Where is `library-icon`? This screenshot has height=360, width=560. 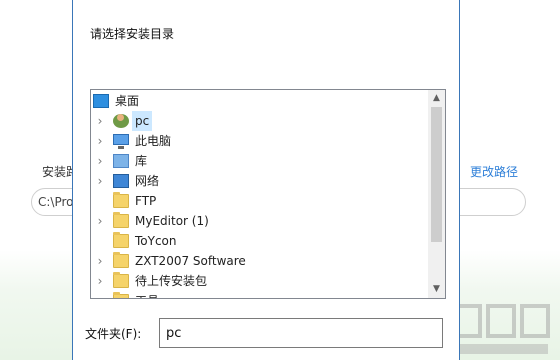 library-icon is located at coordinates (121, 161).